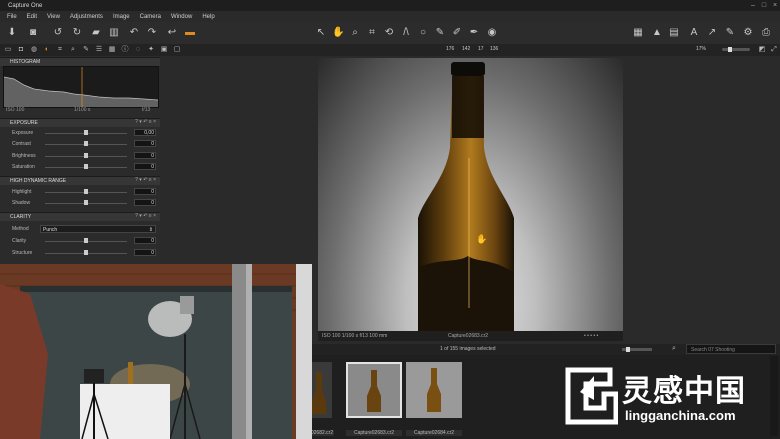  What do you see at coordinates (114, 33) in the screenshot?
I see `trash-icon: ▥` at bounding box center [114, 33].